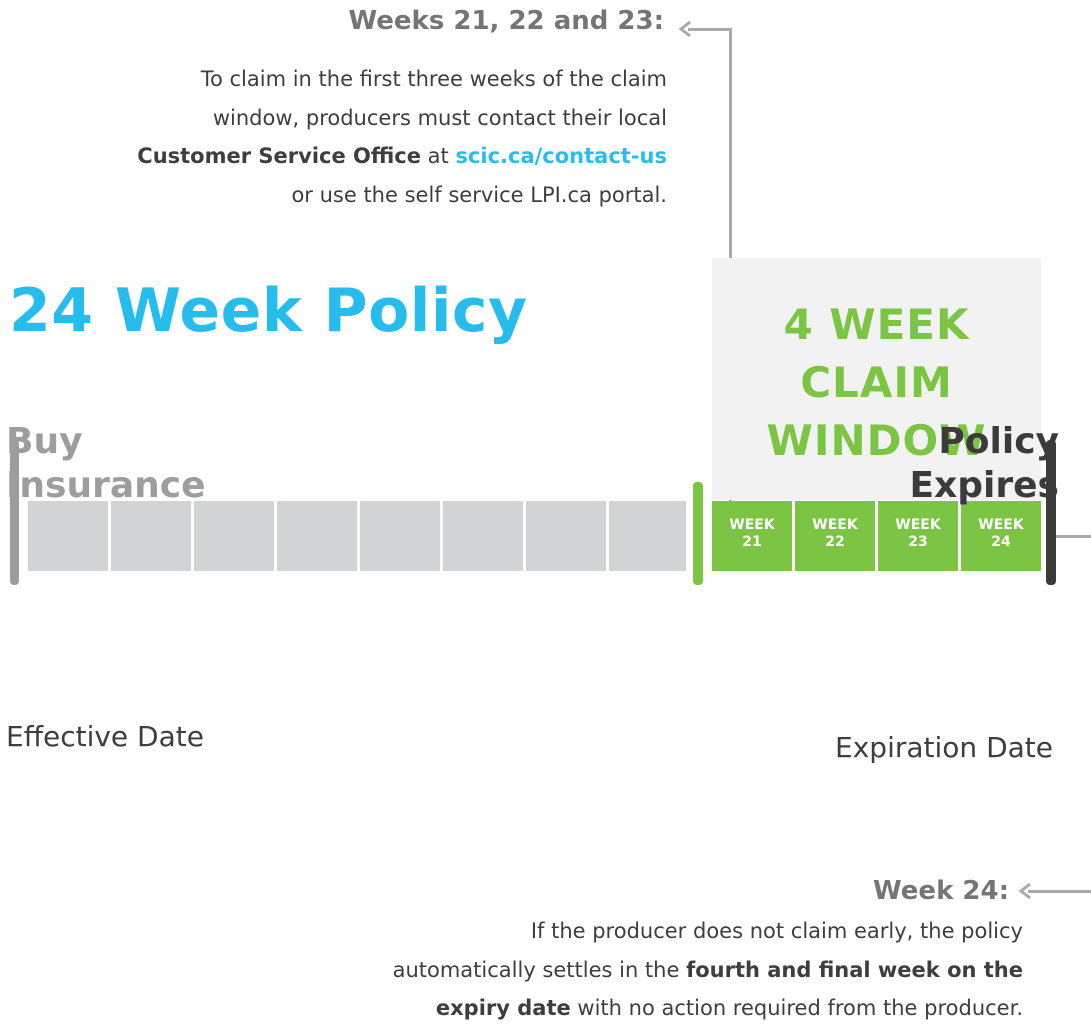 This screenshot has width=1091, height=1028. Describe the element at coordinates (106, 485) in the screenshot. I see `buy-title-line-2: Insurance` at that location.